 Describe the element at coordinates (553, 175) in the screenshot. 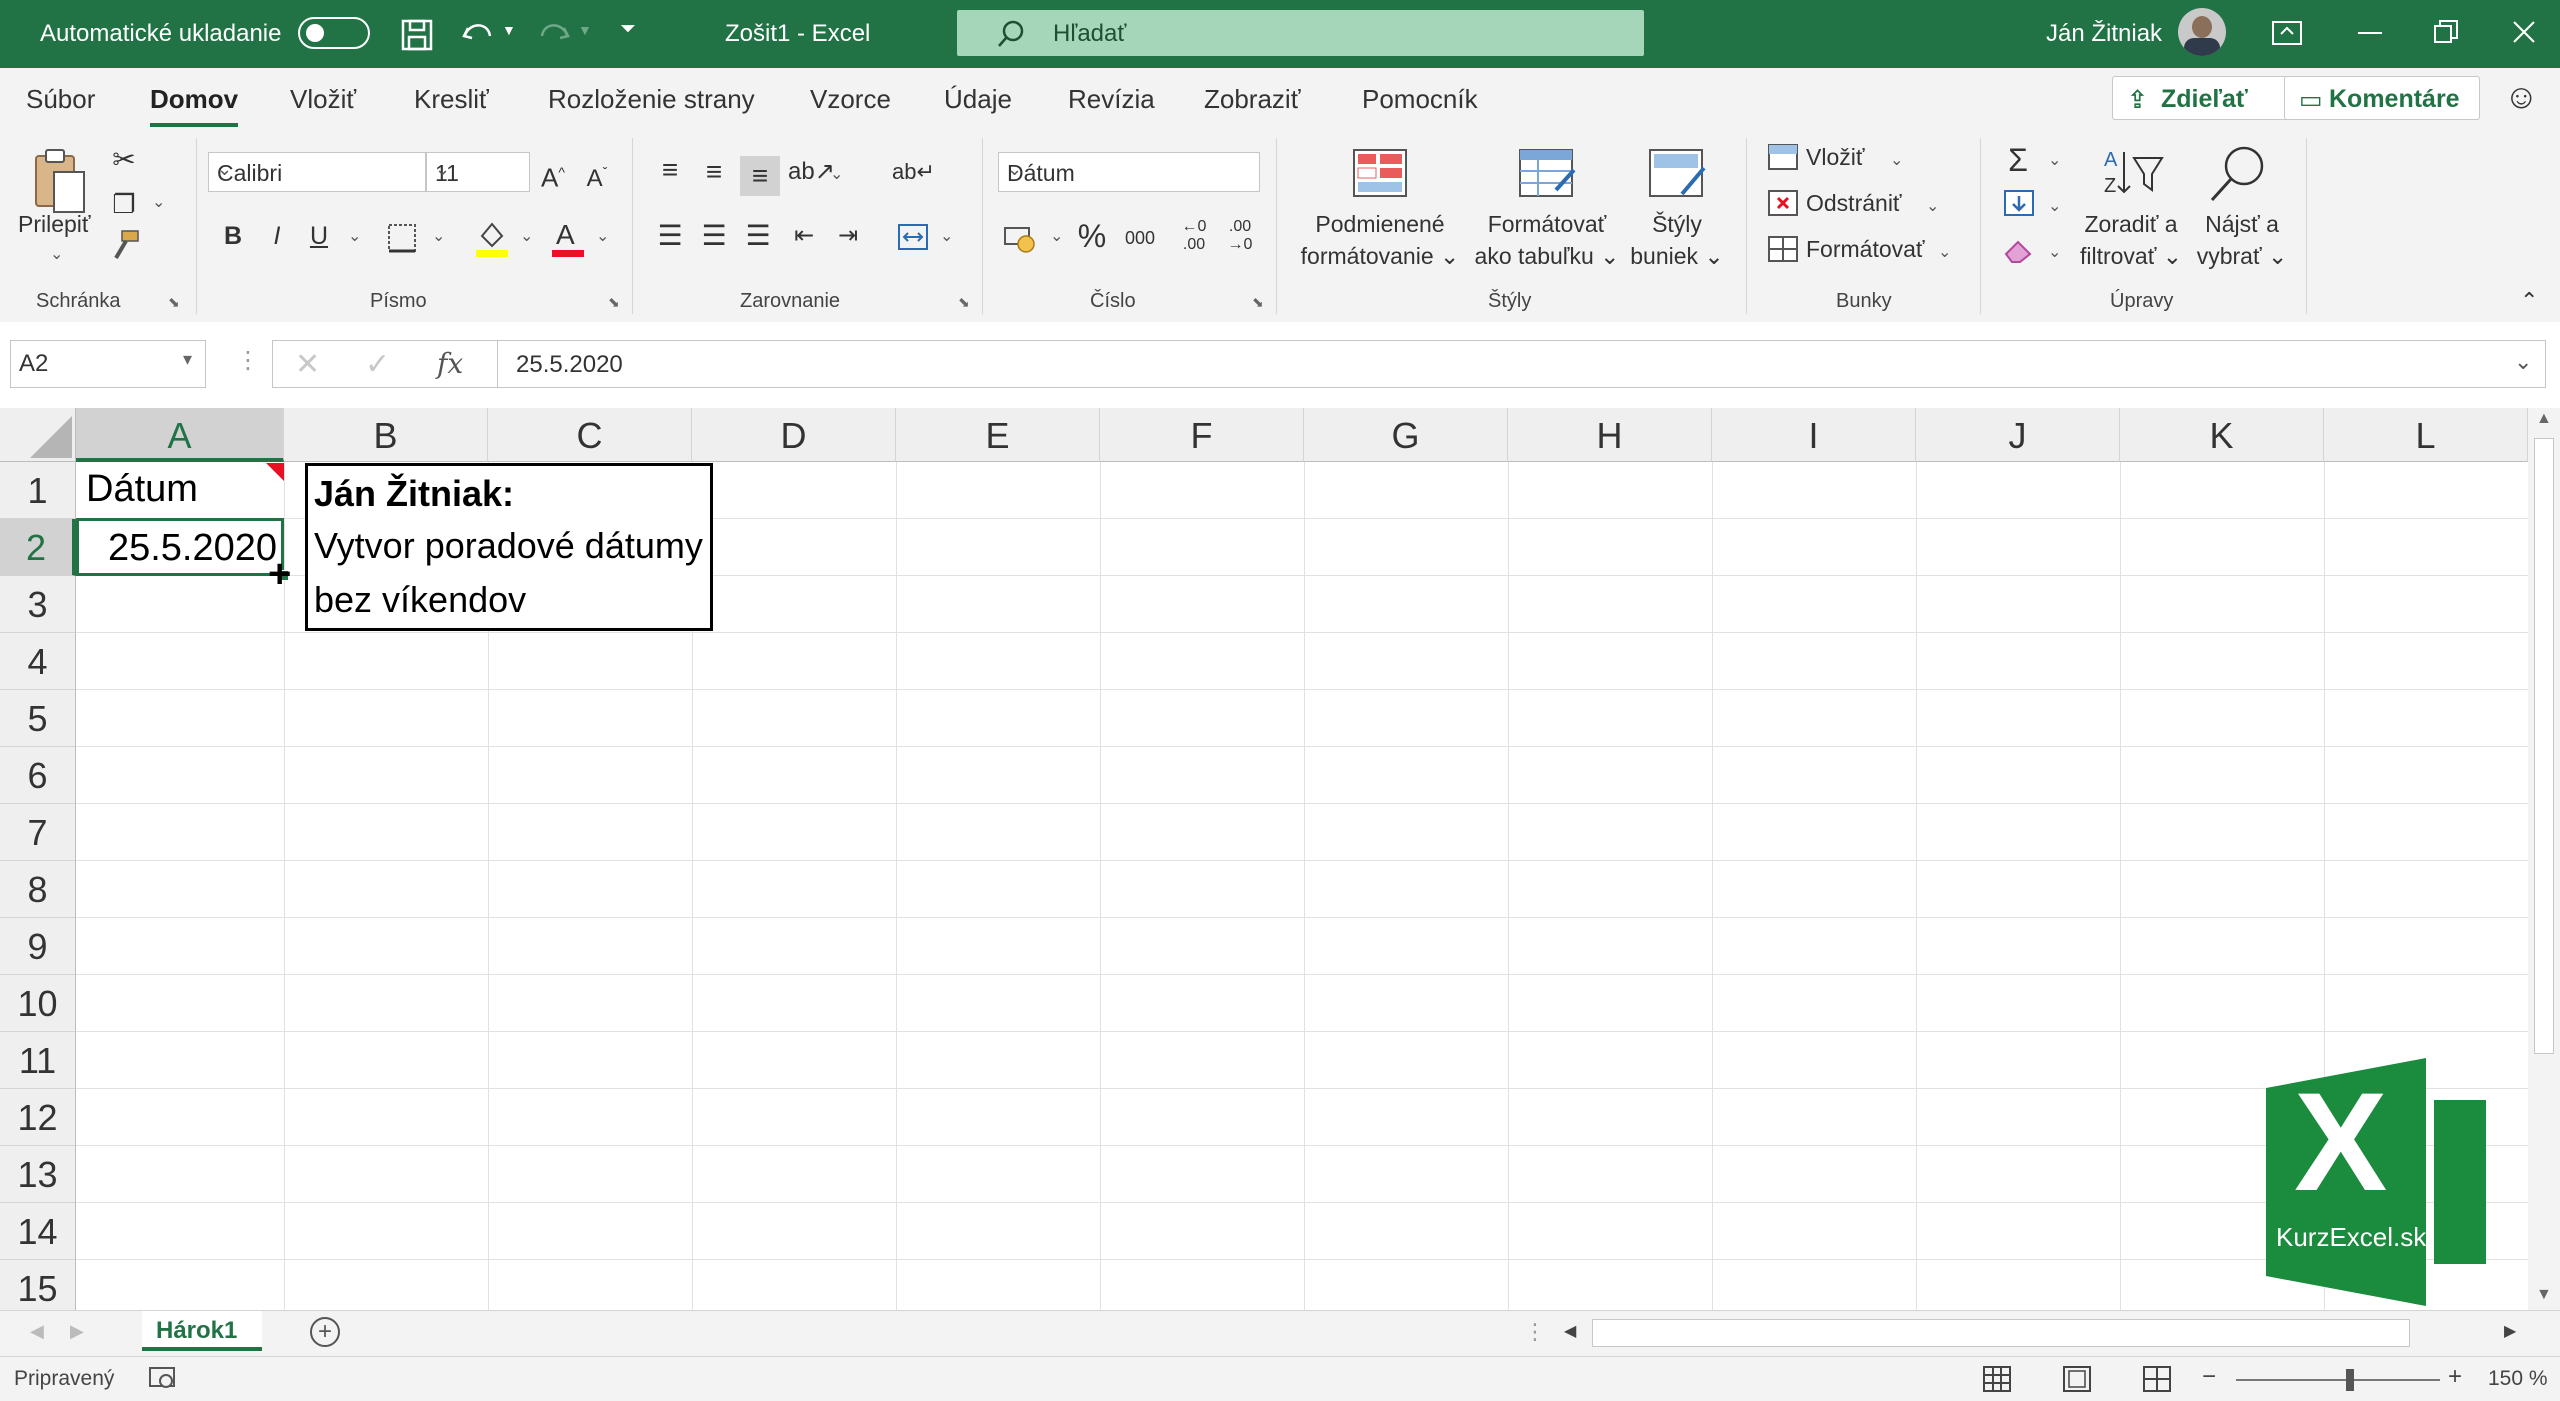

I see `increase-font-icon: A^` at that location.